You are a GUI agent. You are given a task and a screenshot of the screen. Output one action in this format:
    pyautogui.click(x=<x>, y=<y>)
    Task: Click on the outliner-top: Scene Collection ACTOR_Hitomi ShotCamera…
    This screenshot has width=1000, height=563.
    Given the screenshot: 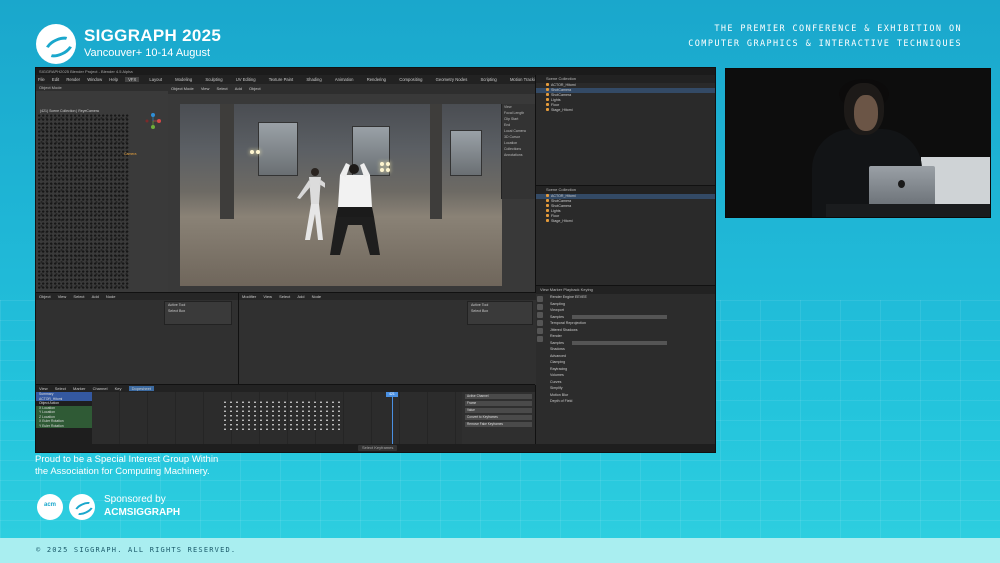 What is the action you would take?
    pyautogui.click(x=625, y=130)
    